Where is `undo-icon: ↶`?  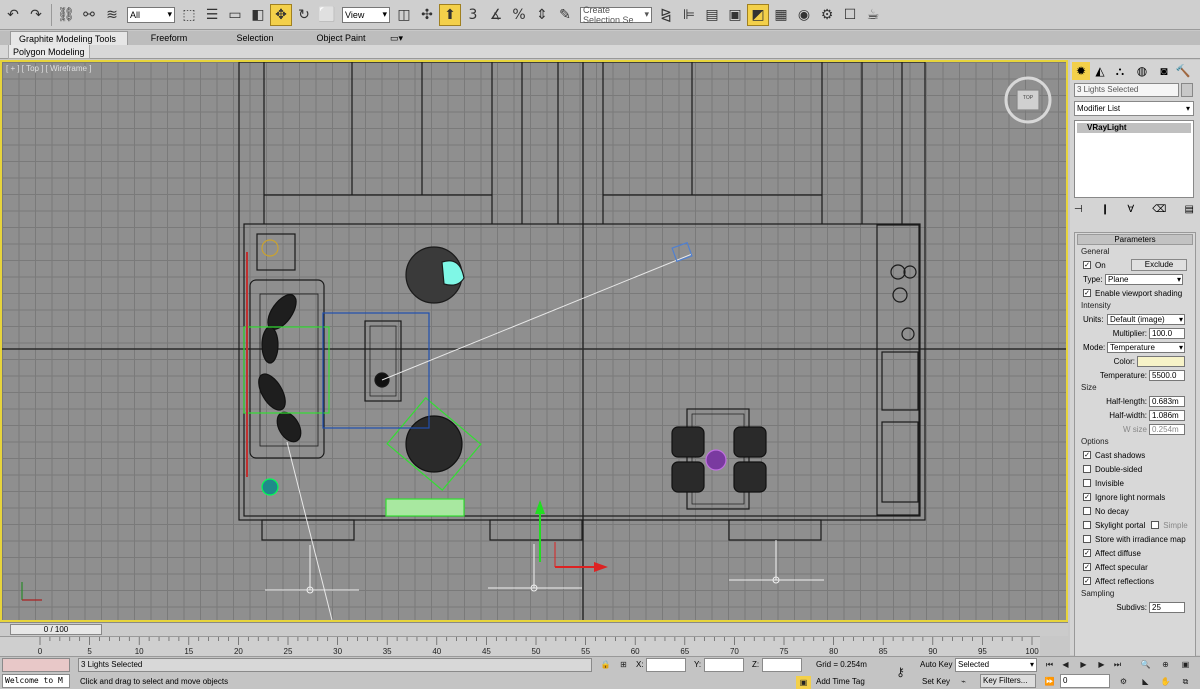 undo-icon: ↶ is located at coordinates (13, 15).